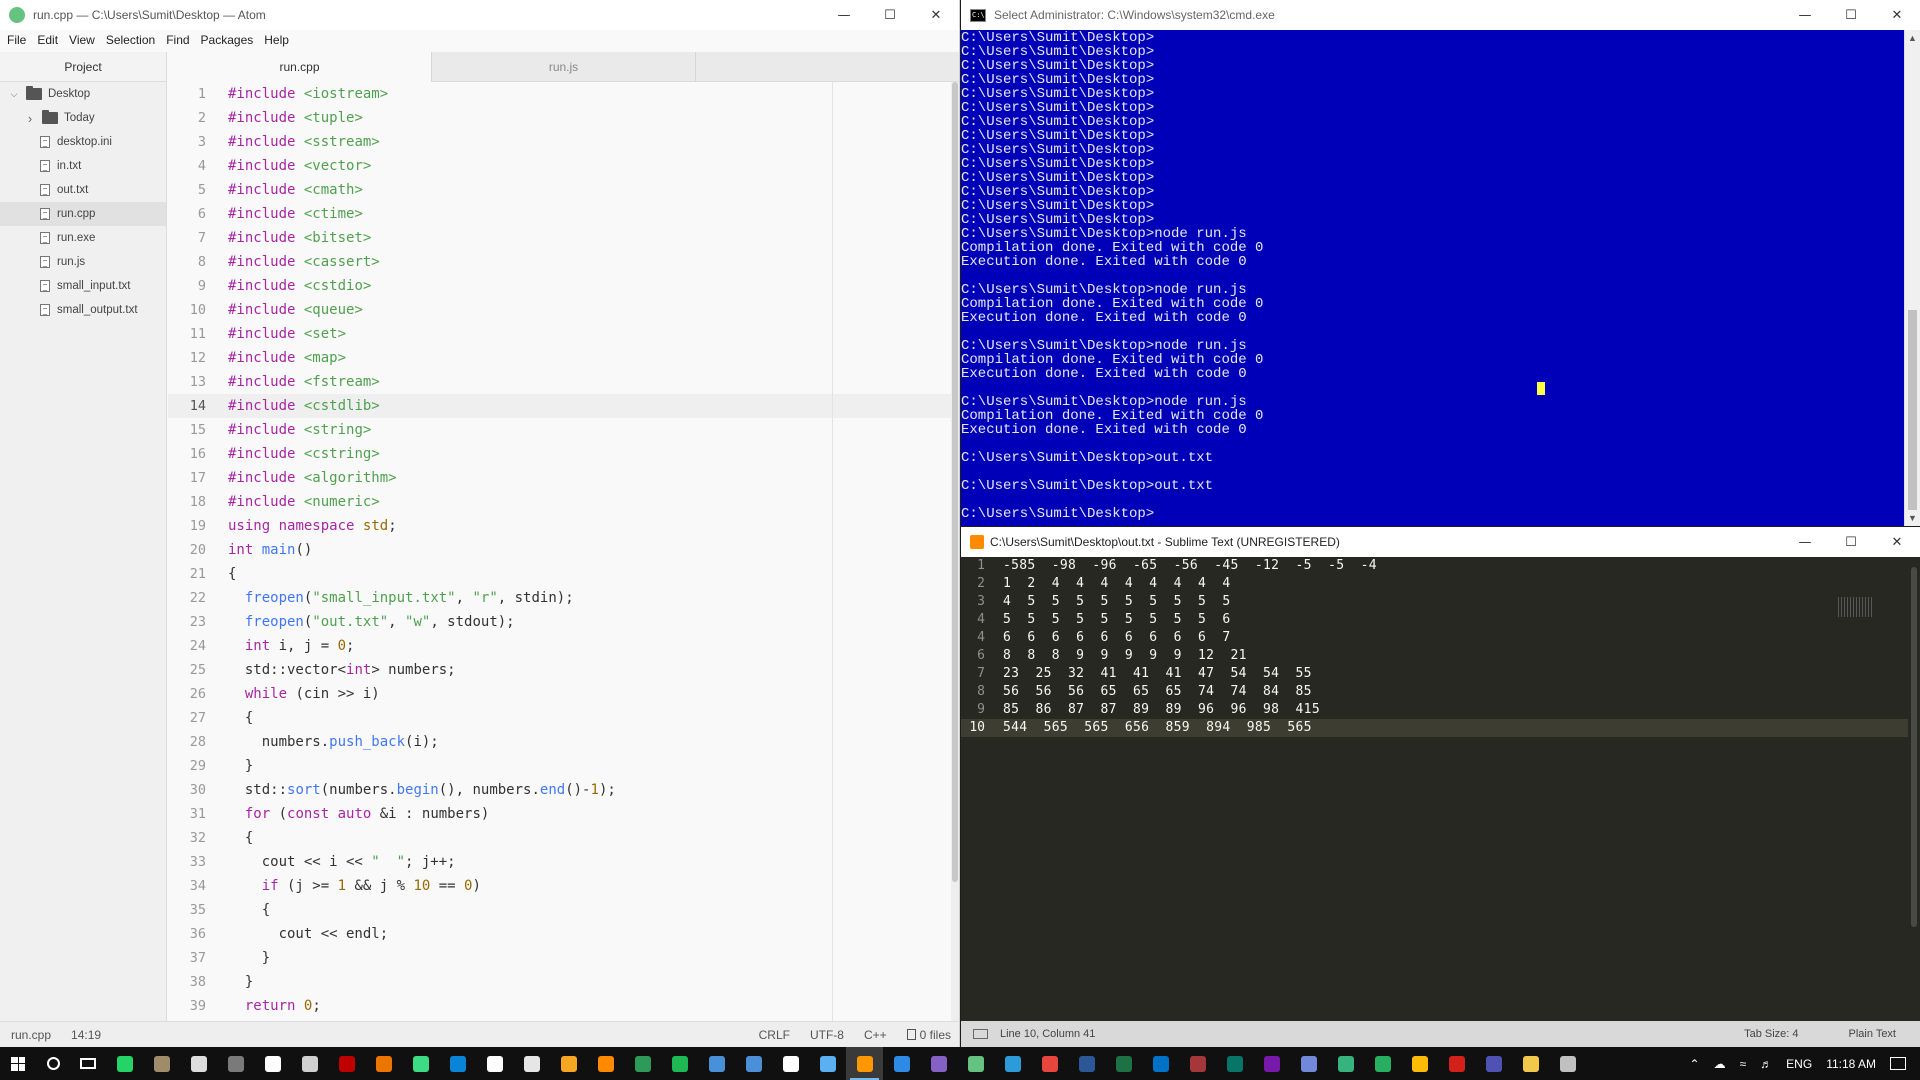 The image size is (1920, 1080). I want to click on menu-edit: Edit, so click(47, 40).